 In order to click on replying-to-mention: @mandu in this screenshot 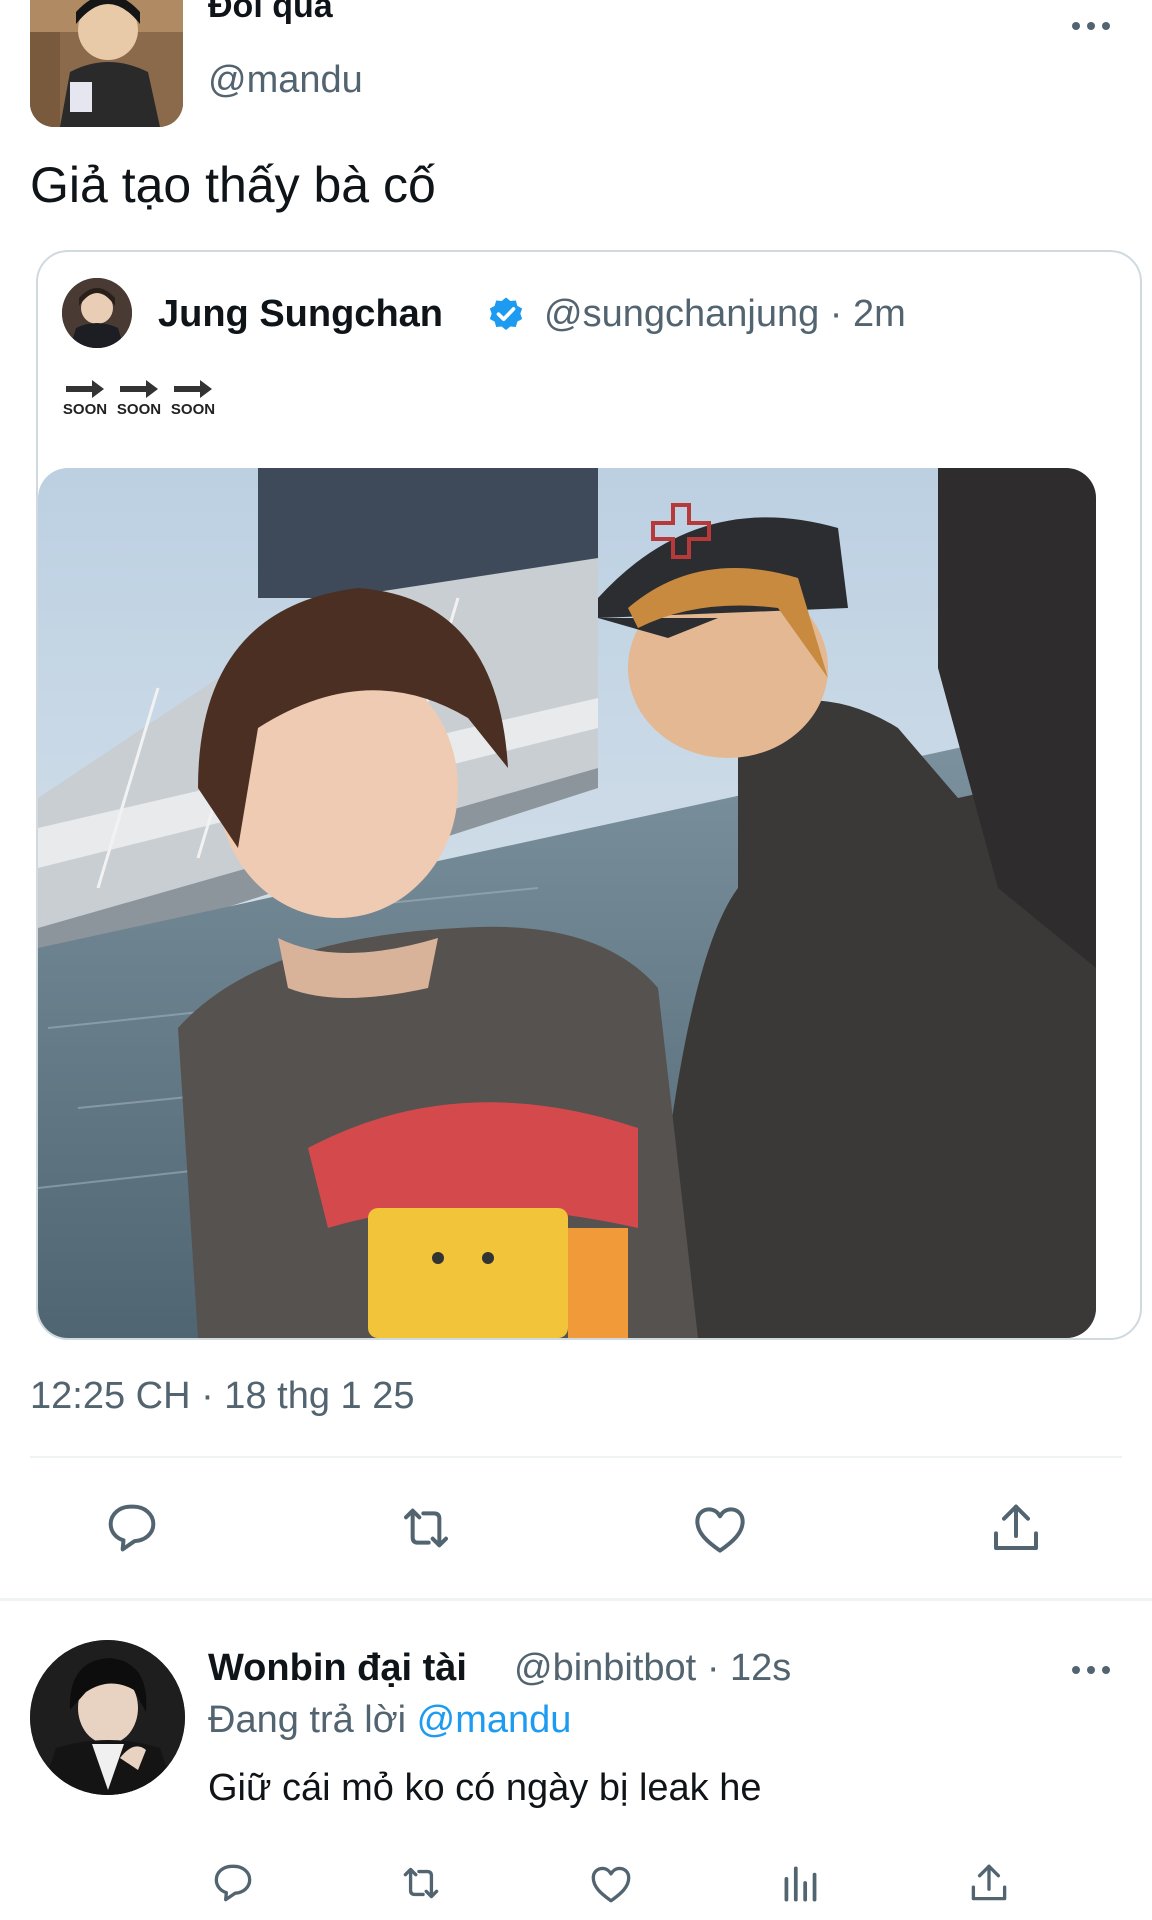, I will do `click(494, 1720)`.